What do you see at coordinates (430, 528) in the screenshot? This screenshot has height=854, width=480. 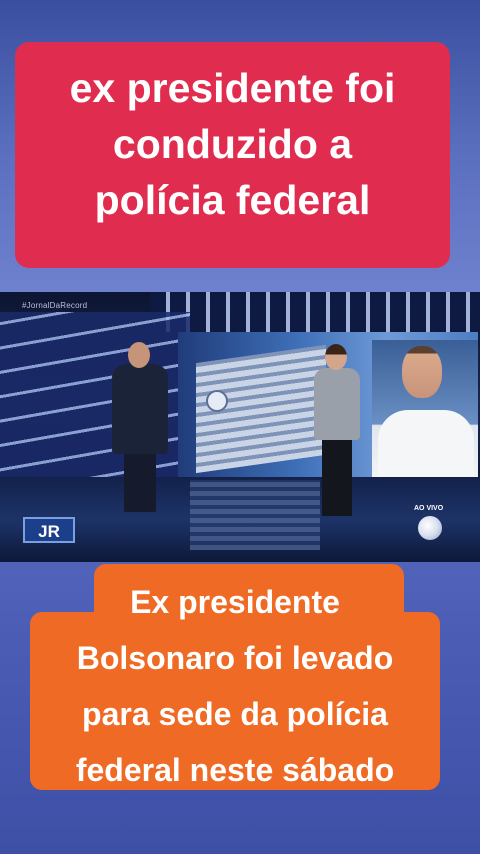 I see `record-tv-logo-icon` at bounding box center [430, 528].